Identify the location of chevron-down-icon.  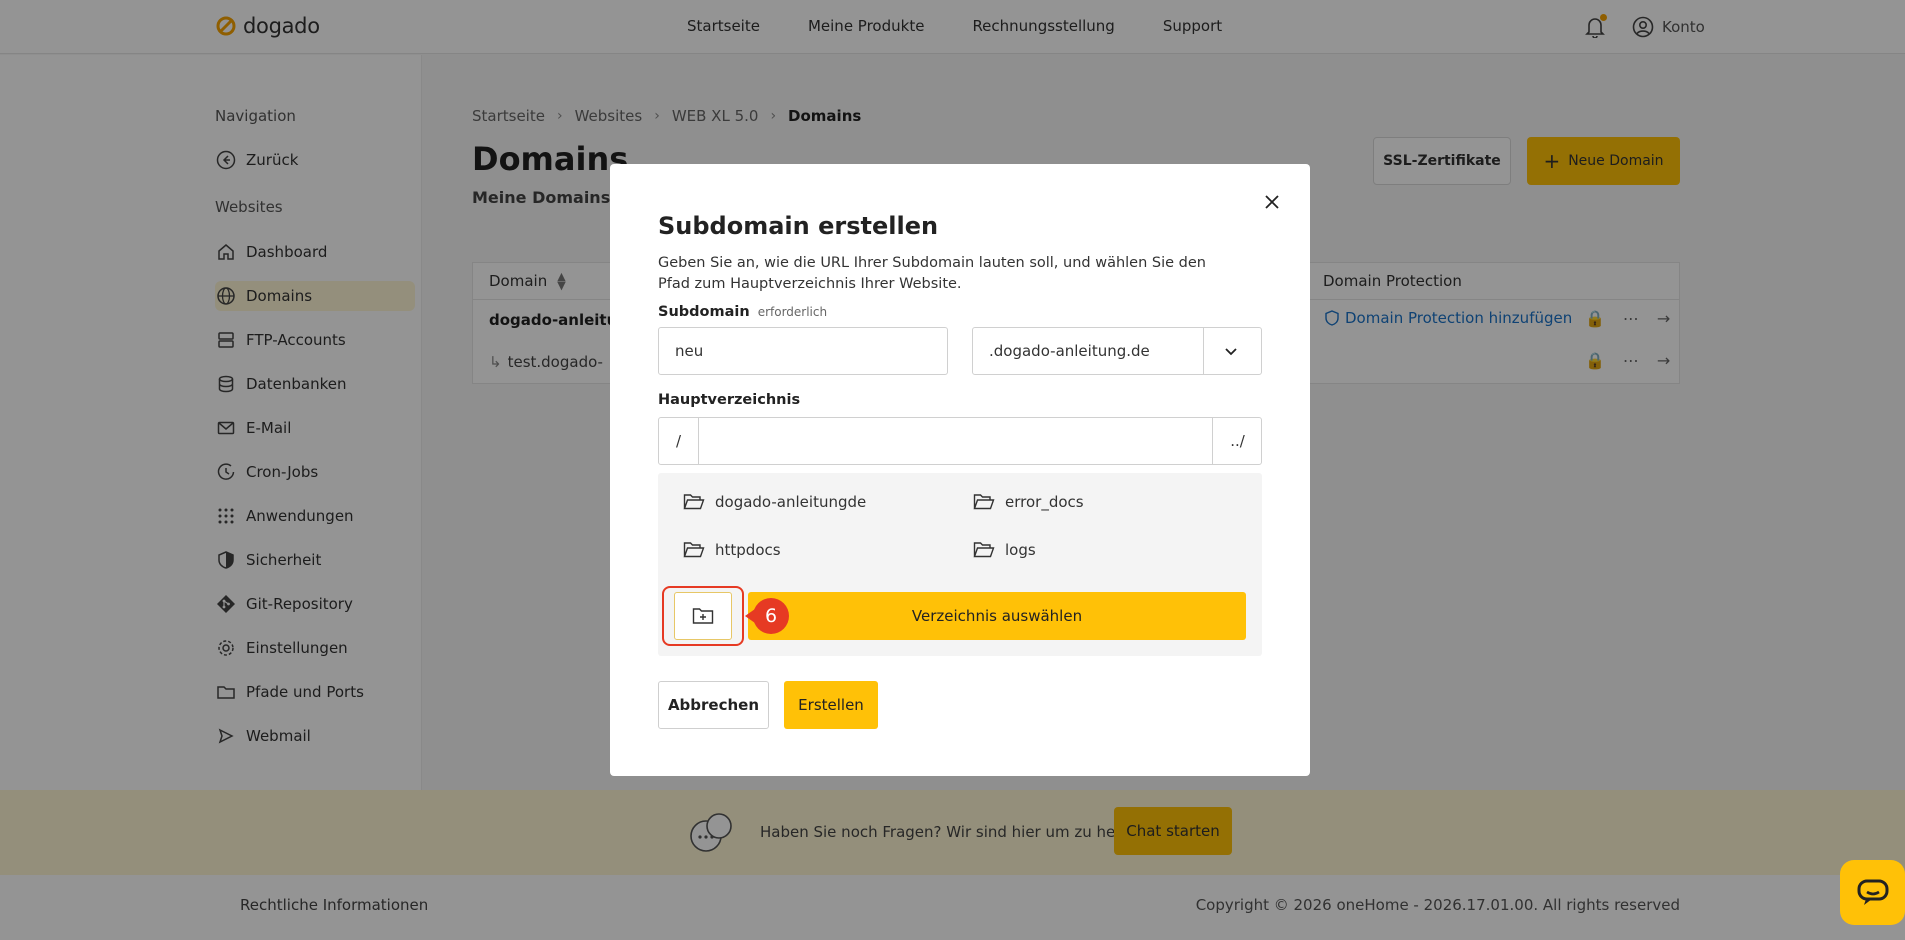
(1231, 351).